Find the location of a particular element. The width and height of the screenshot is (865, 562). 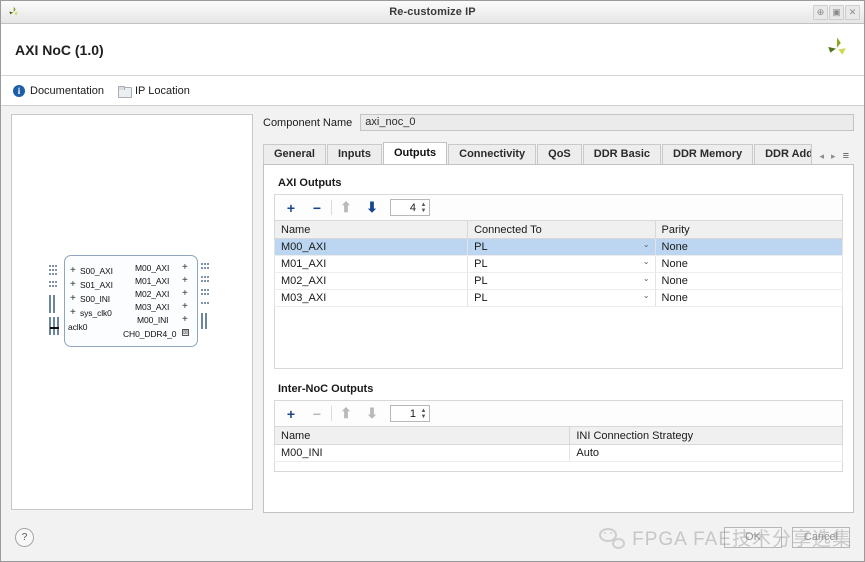

port-label-s00-ini: S00_INI is located at coordinates (95, 299).